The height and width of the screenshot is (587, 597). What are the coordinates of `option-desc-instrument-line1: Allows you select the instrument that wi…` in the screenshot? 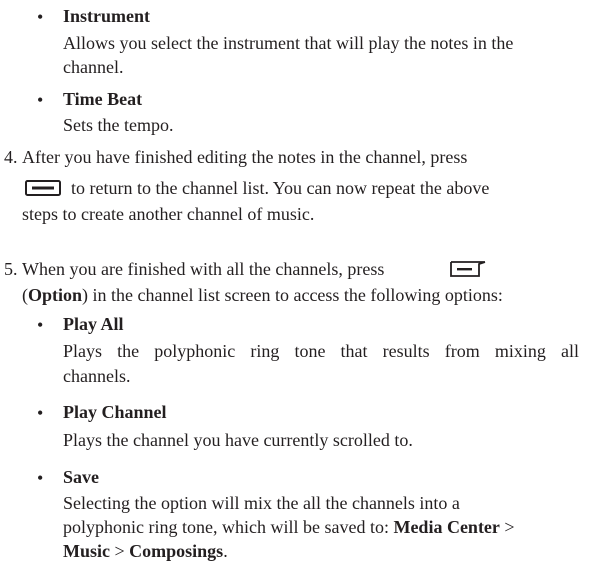 It's located at (288, 43).